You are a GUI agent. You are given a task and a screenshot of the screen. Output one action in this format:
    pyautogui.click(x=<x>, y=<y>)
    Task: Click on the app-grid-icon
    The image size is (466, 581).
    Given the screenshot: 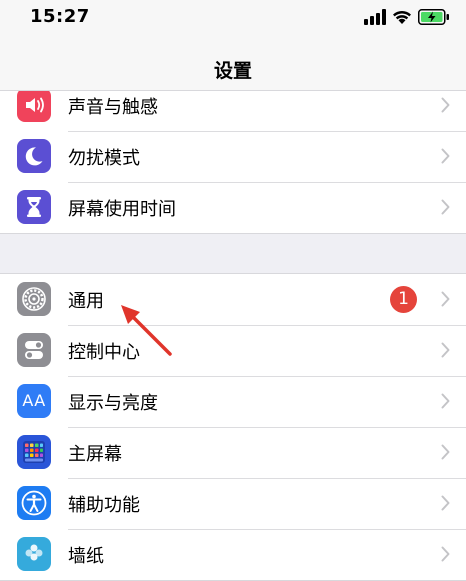 What is the action you would take?
    pyautogui.click(x=34, y=452)
    